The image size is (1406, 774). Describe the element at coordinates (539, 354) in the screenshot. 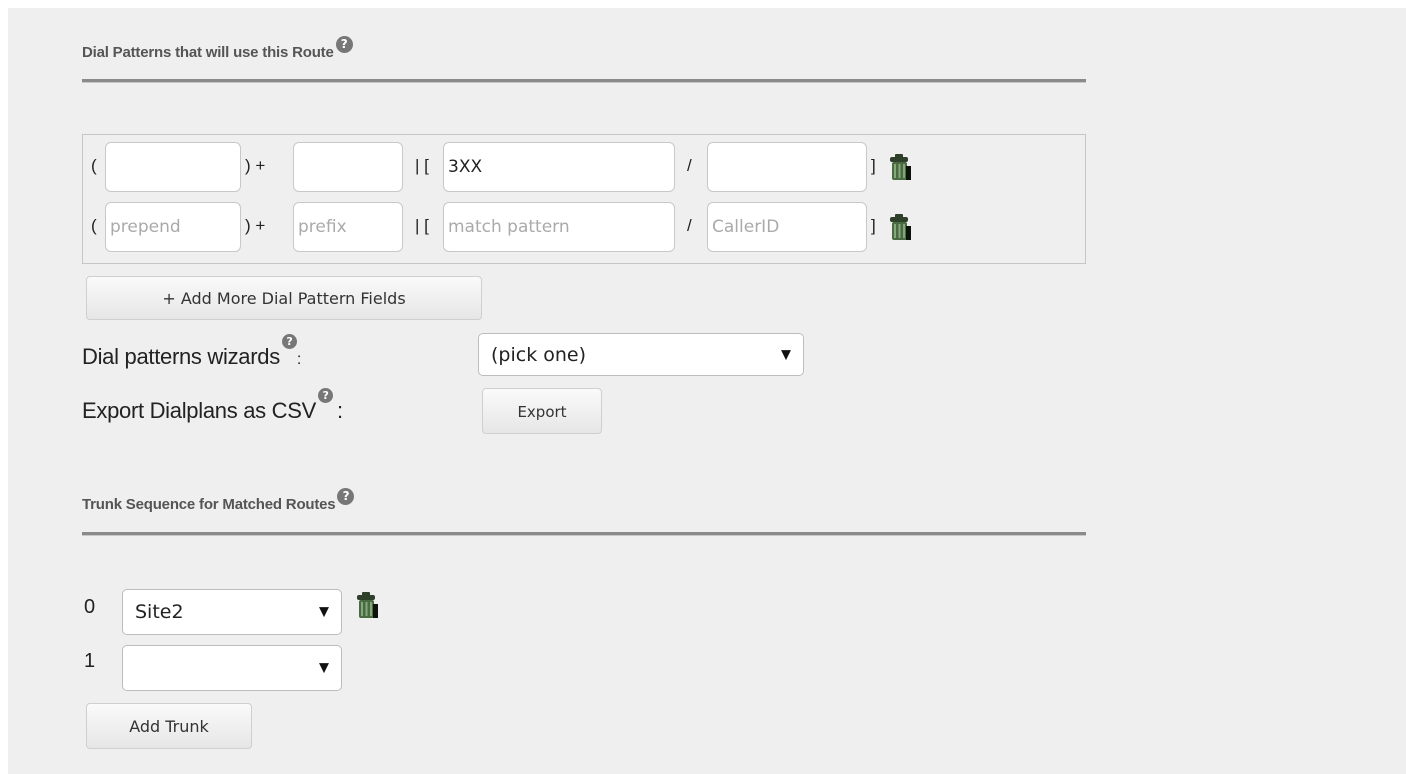

I see `wizard-selected-value: (pick one)` at that location.